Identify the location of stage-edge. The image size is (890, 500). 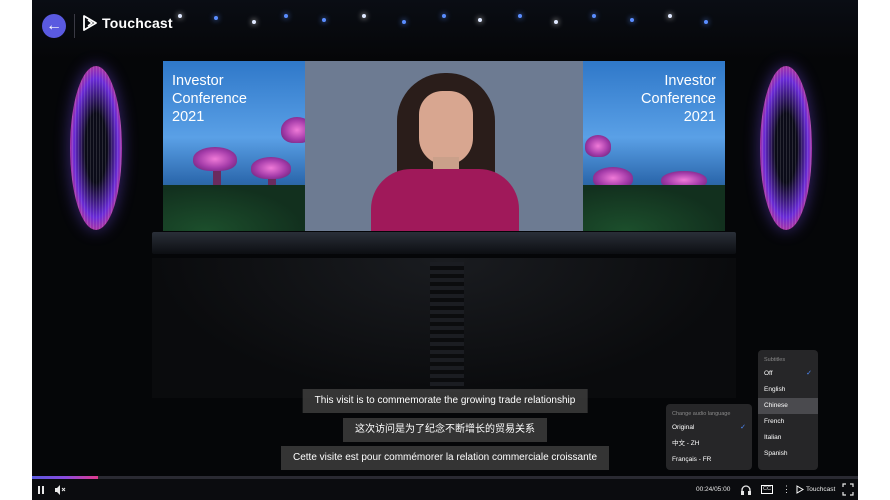
(444, 243).